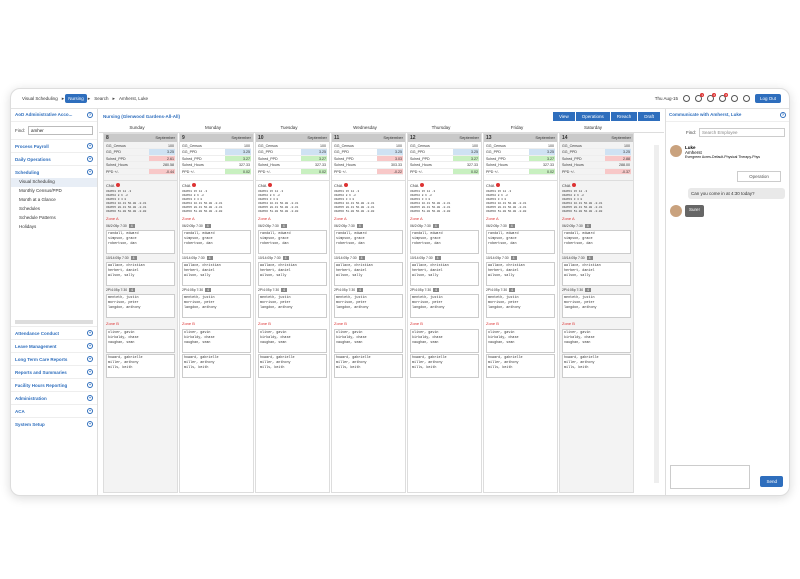 The width and height of the screenshot is (800, 579). What do you see at coordinates (54, 182) in the screenshot?
I see `sched-item: Visual Scheduling` at bounding box center [54, 182].